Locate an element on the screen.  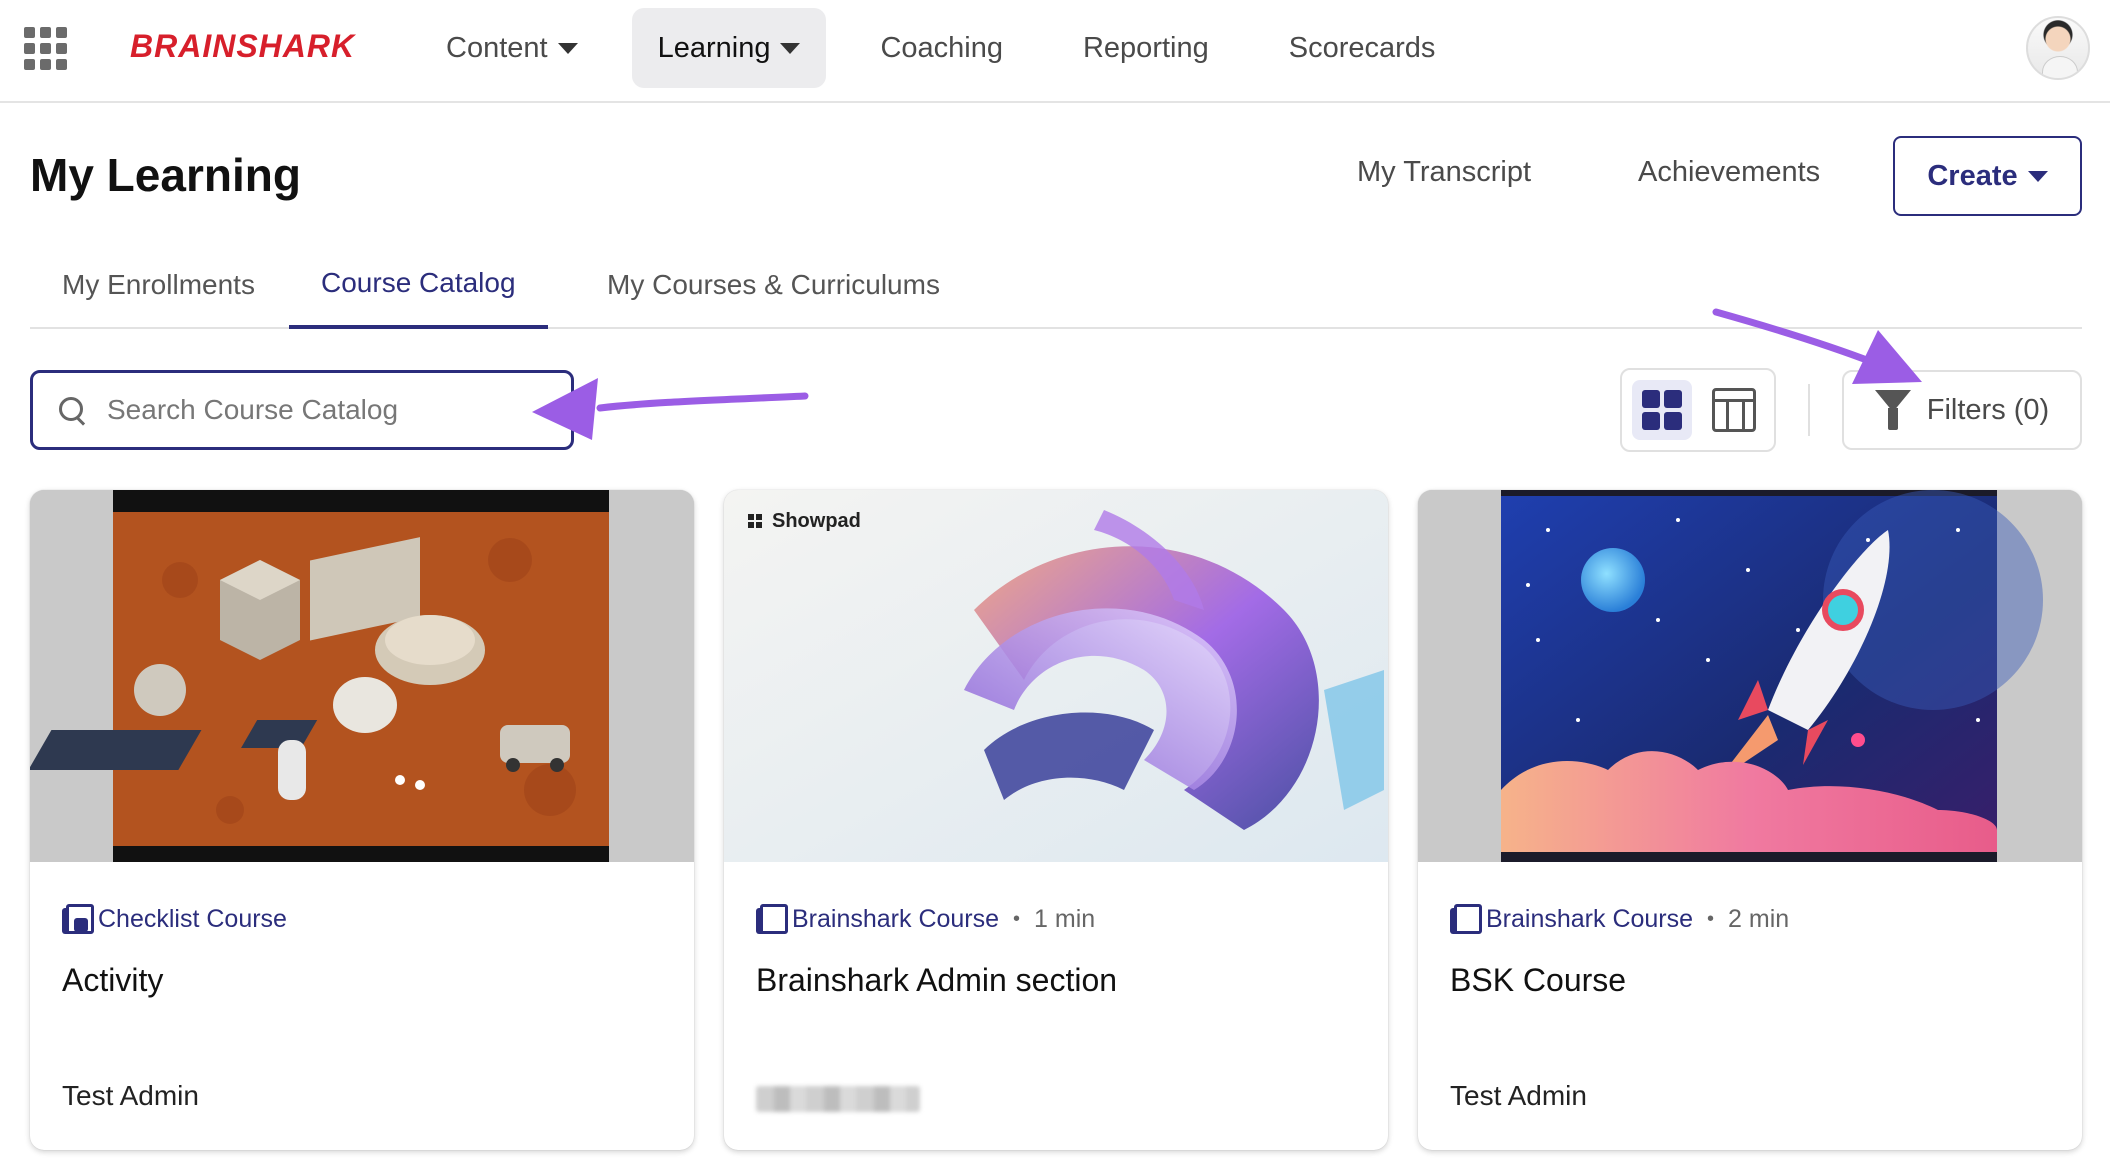
nav-item-scorecards: Scorecards is located at coordinates (1362, 48).